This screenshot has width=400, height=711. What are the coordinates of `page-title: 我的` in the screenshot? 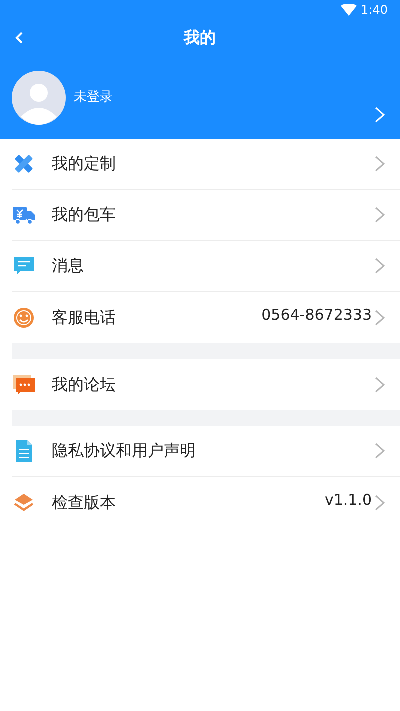 It's located at (200, 38).